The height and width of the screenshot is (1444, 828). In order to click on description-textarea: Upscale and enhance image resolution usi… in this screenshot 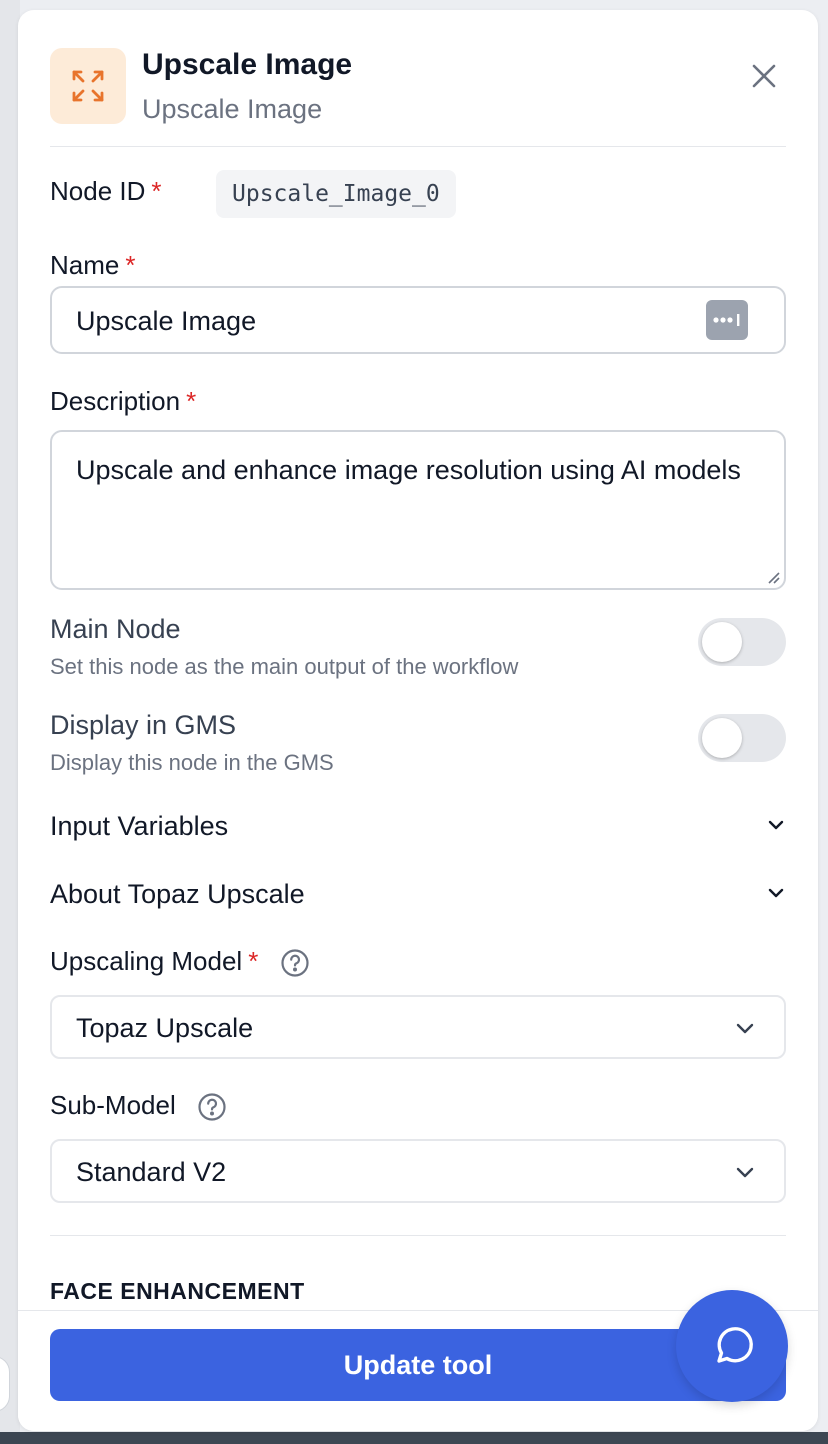, I will do `click(418, 510)`.